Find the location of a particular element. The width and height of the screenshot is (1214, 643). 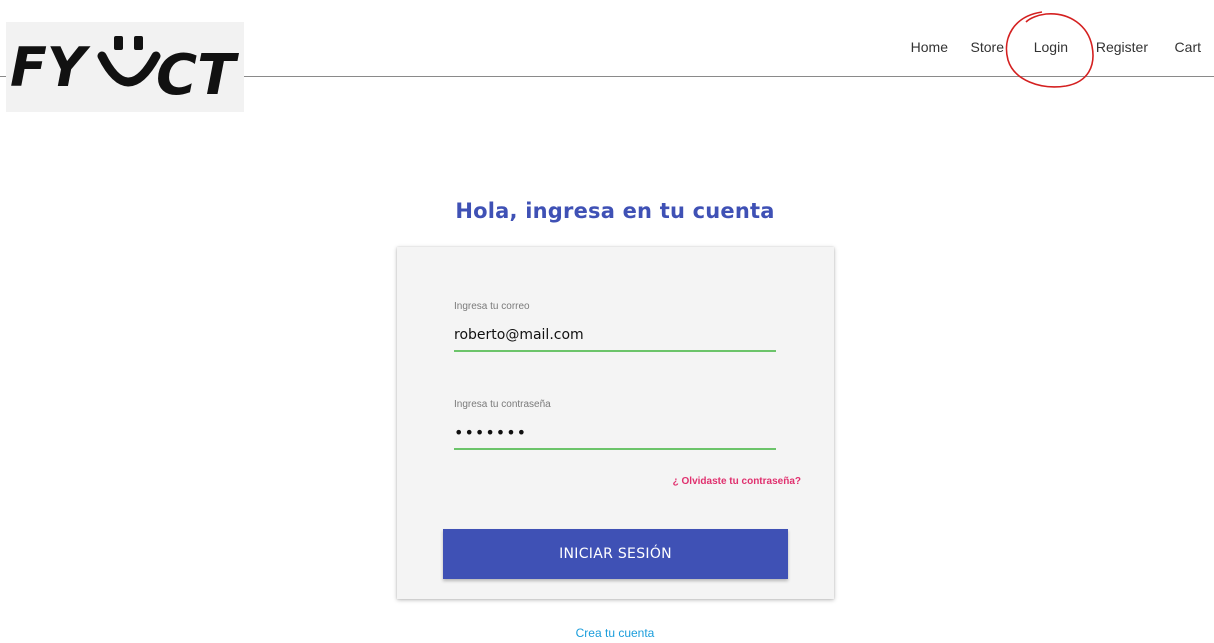

logo-image: FY CT is located at coordinates (125, 67).